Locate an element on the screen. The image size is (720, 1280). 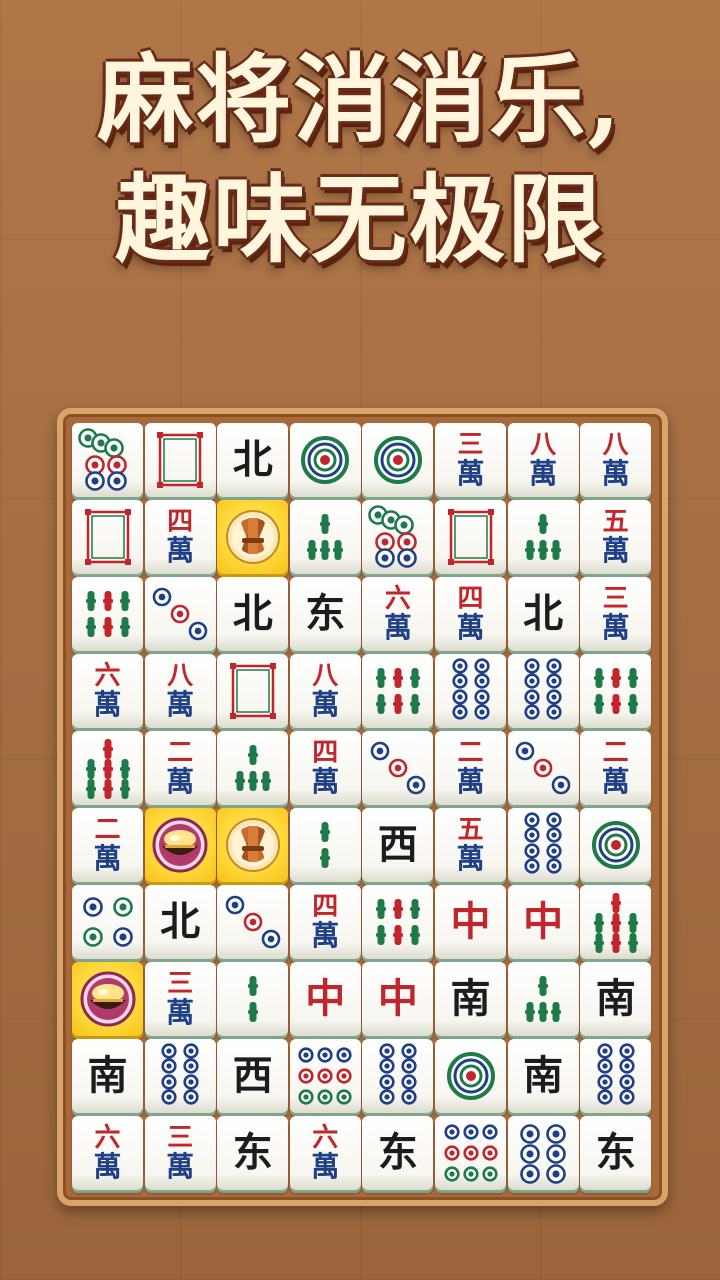
dots-7-icon is located at coordinates (392, 536).